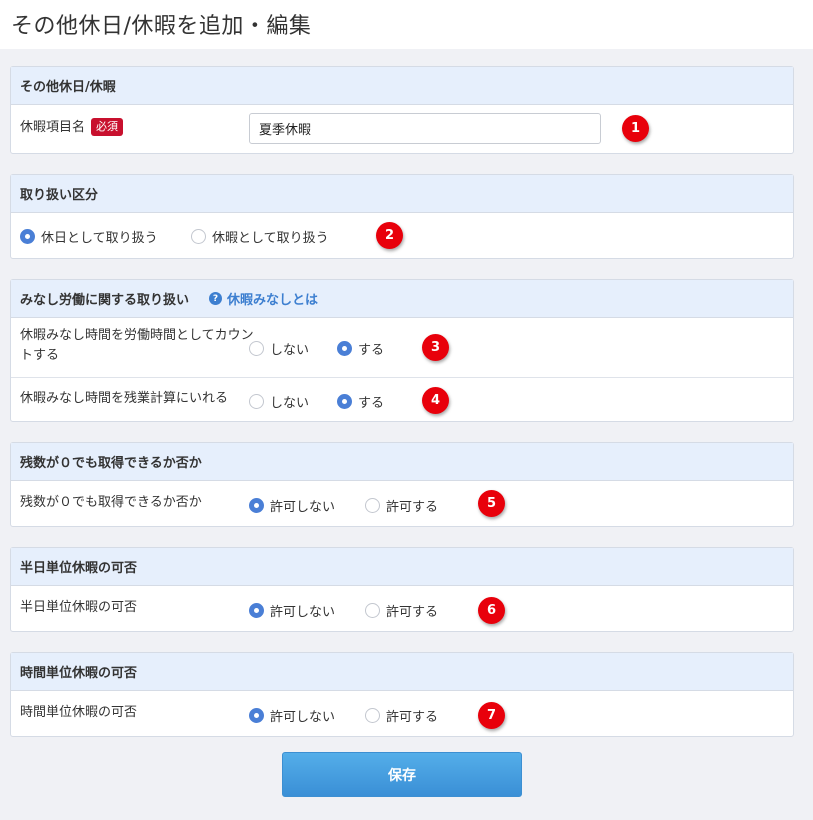  What do you see at coordinates (270, 238) in the screenshot?
I see `radio-label: 休暇として取り扱う` at bounding box center [270, 238].